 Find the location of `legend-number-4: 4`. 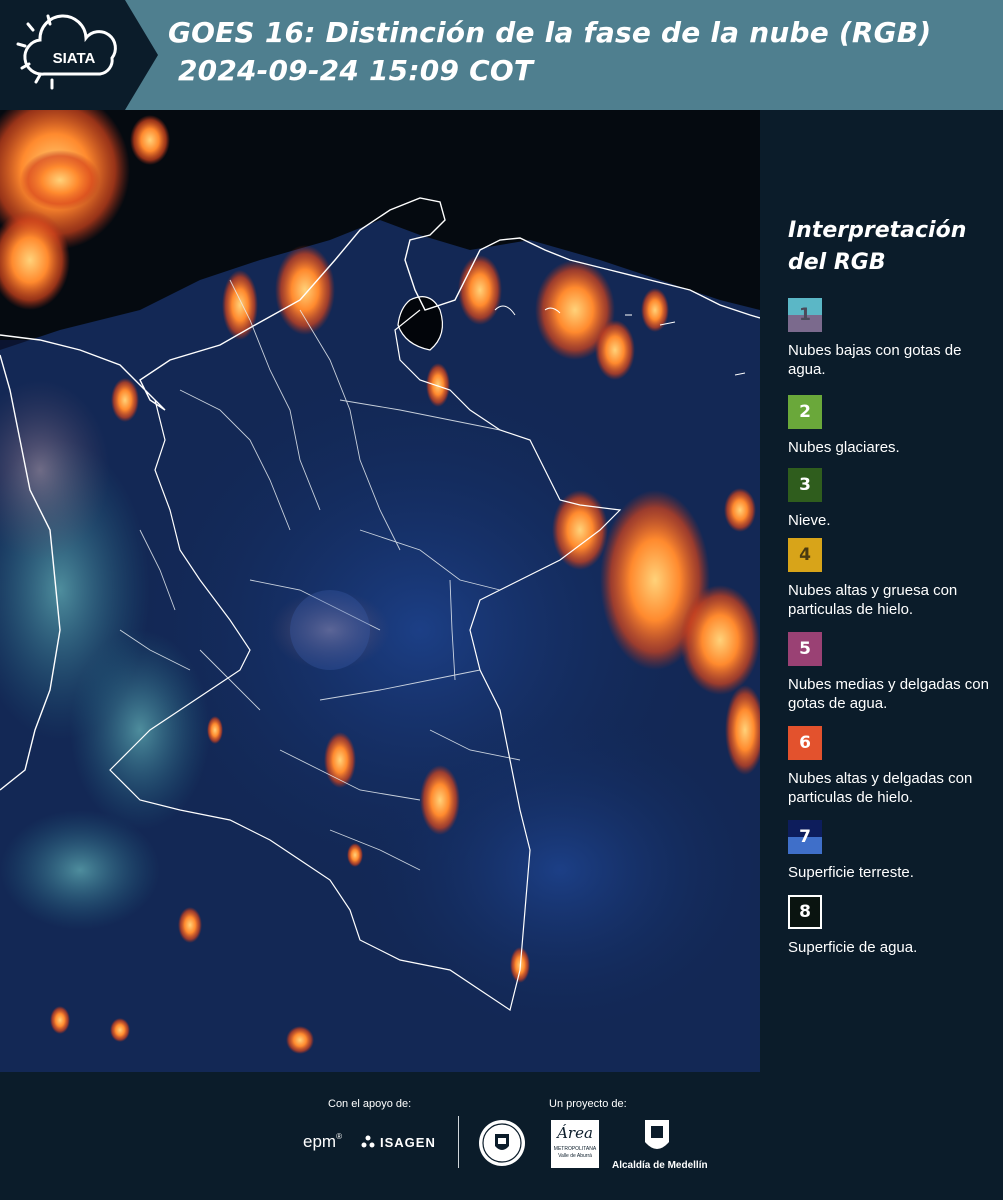

legend-number-4: 4 is located at coordinates (805, 555).